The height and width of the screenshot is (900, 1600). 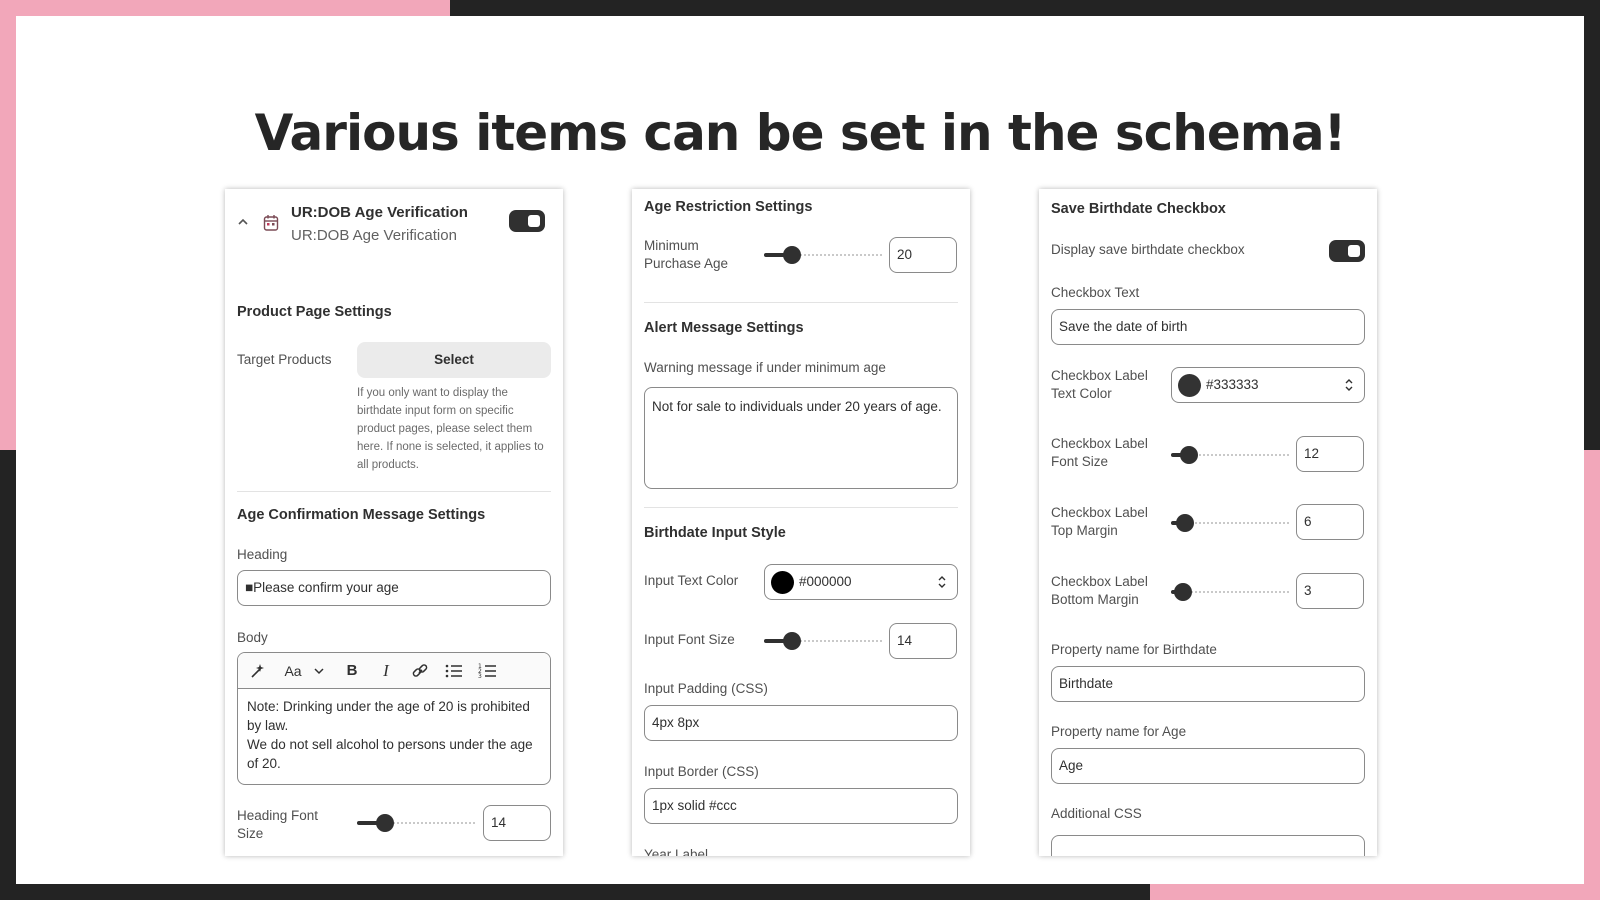 I want to click on label-bottom-margin-slider, so click(x=1230, y=592).